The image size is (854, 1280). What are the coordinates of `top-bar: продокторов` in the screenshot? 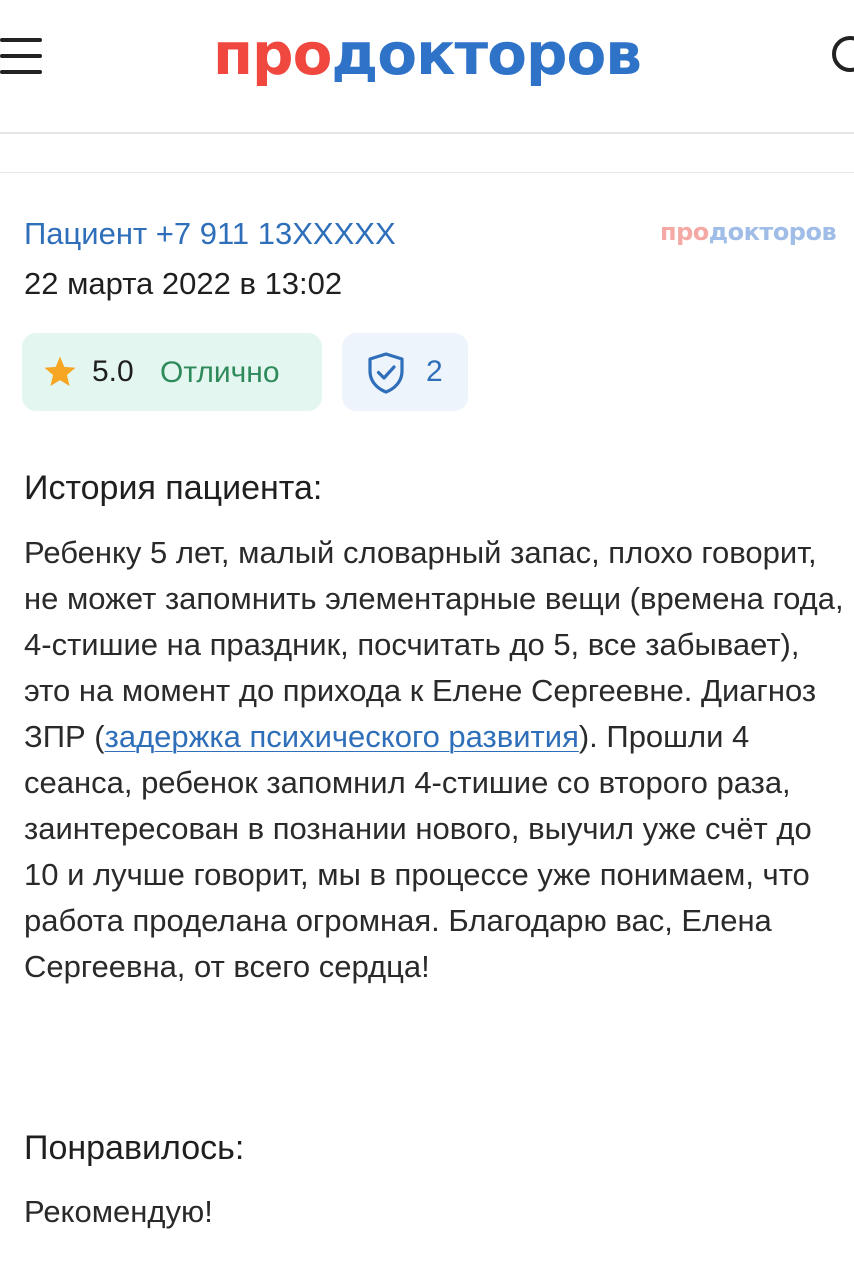 It's located at (427, 67).